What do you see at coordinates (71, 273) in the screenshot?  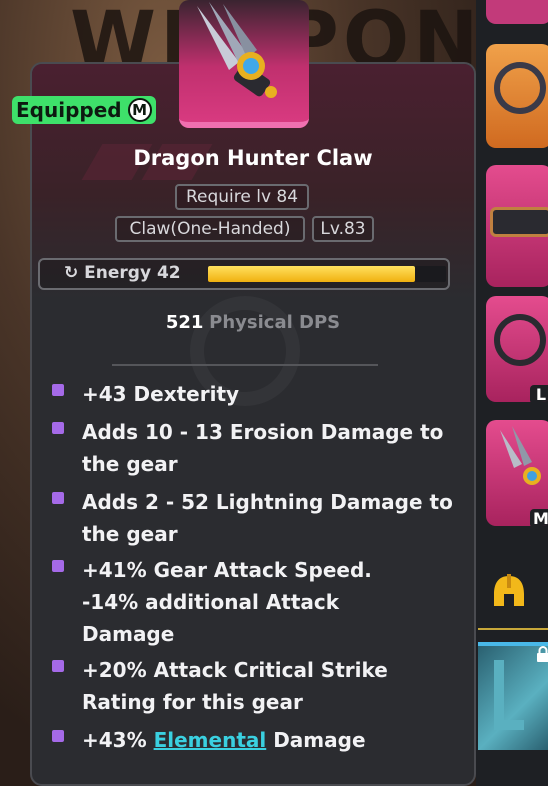 I see `energy-icon: ↻` at bounding box center [71, 273].